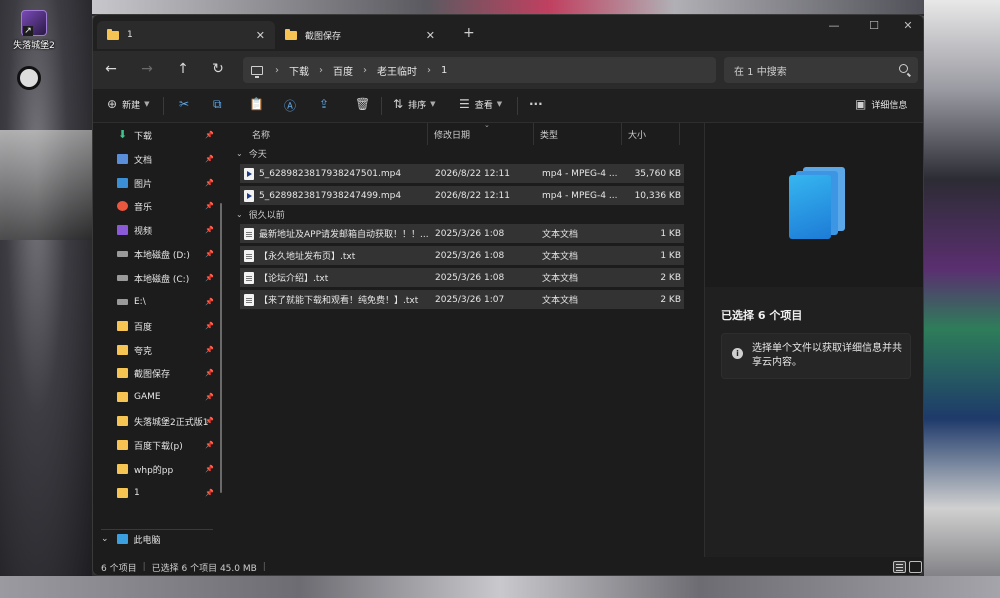 The width and height of the screenshot is (1000, 598). What do you see at coordinates (143, 184) in the screenshot?
I see `sidebar-item-label: 图片` at bounding box center [143, 184].